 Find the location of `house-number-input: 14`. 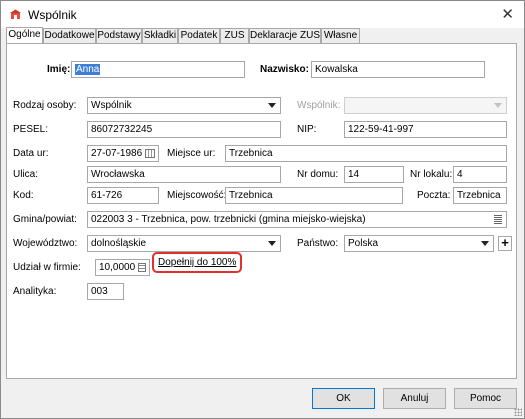

house-number-input: 14 is located at coordinates (374, 174).